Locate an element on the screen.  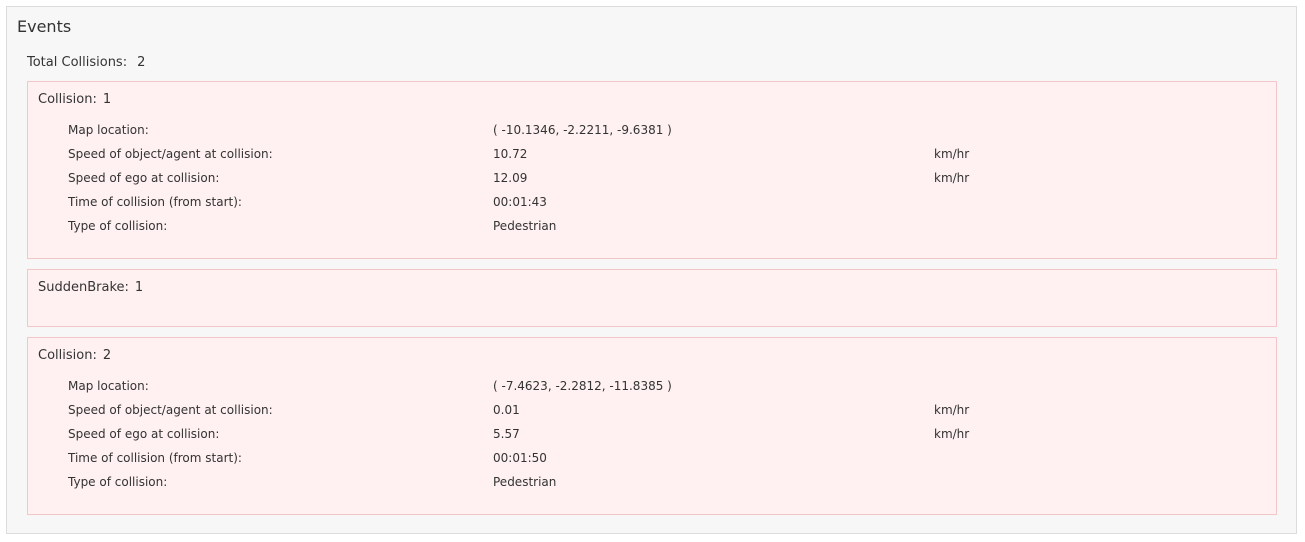
detail-row-ego-speed: Speed of ego at collision: 12.09 km/hr is located at coordinates (668, 180).